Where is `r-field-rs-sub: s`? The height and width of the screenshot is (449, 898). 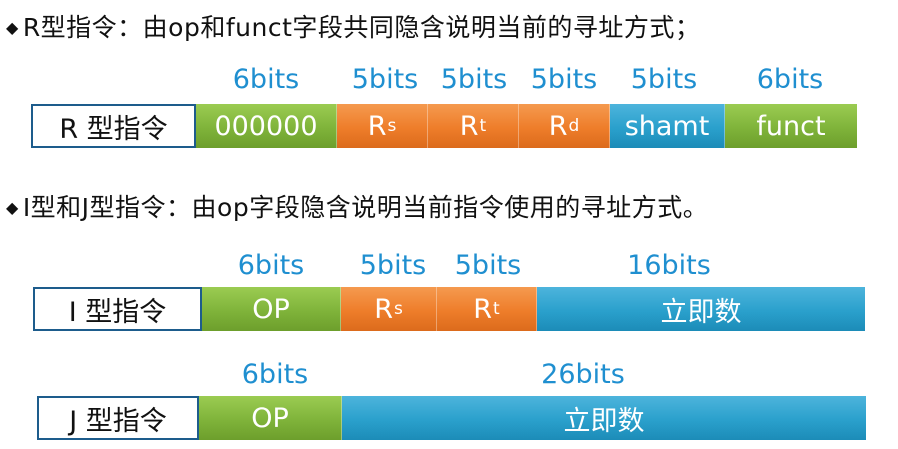 r-field-rs-sub: s is located at coordinates (392, 126).